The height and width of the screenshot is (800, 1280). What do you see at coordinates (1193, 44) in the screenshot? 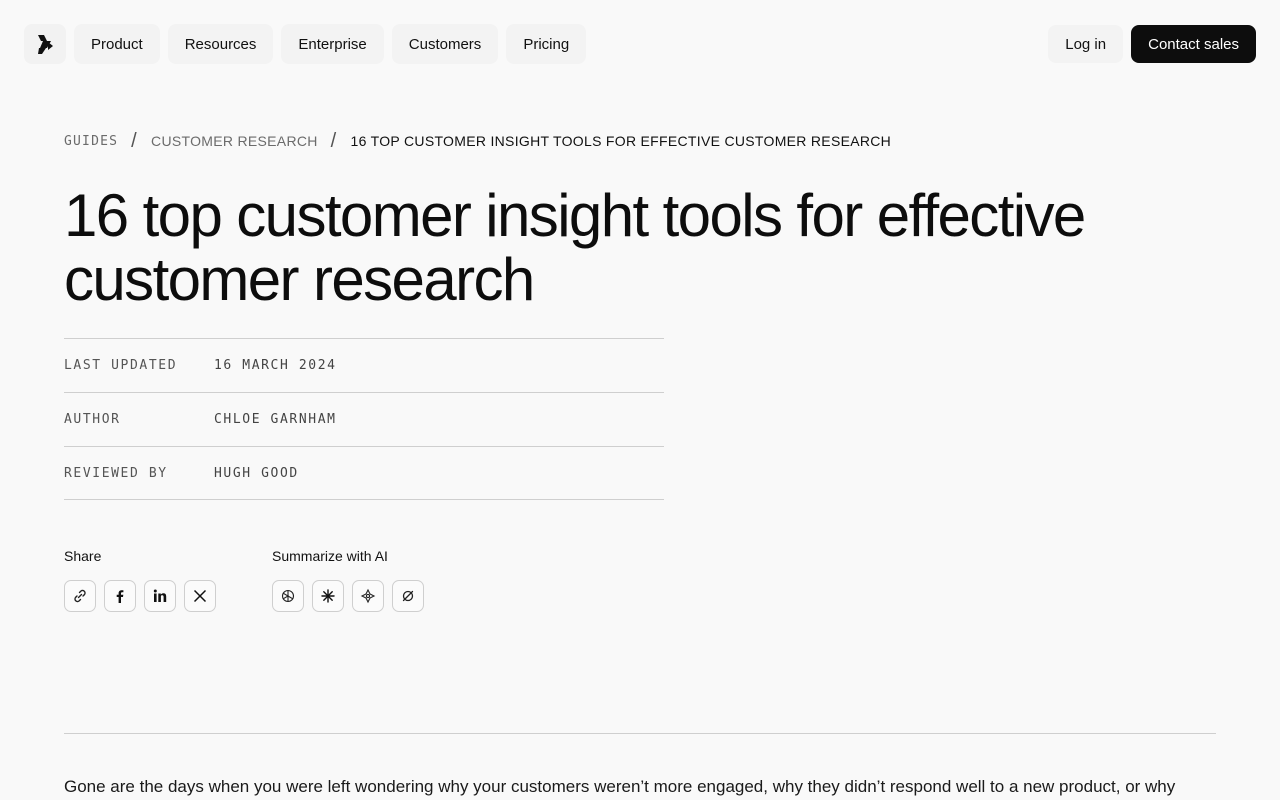
I see `contact-sales-button: Contact sales` at bounding box center [1193, 44].